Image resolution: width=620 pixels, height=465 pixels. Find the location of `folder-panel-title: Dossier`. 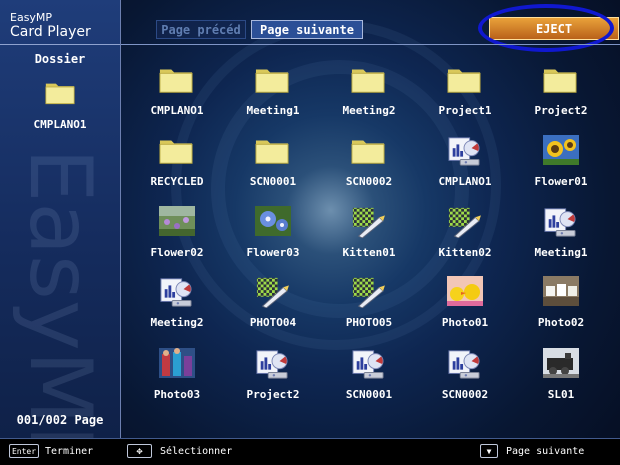

folder-panel-title: Dossier is located at coordinates (60, 59).